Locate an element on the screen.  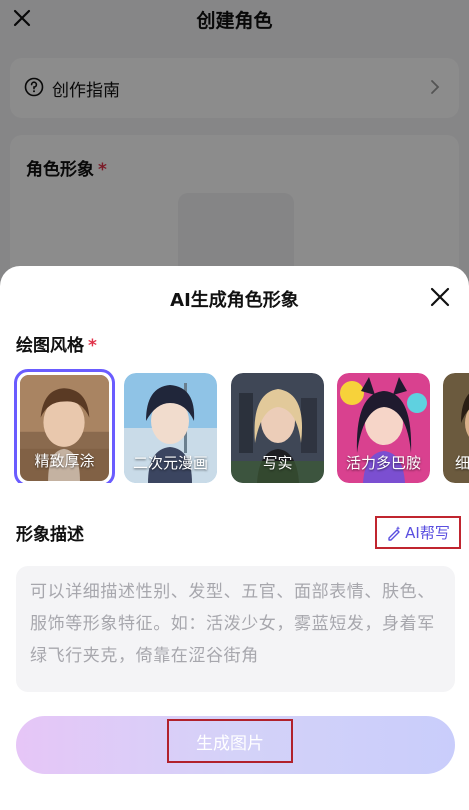
ai-write-button: AI帮写 is located at coordinates (418, 532).